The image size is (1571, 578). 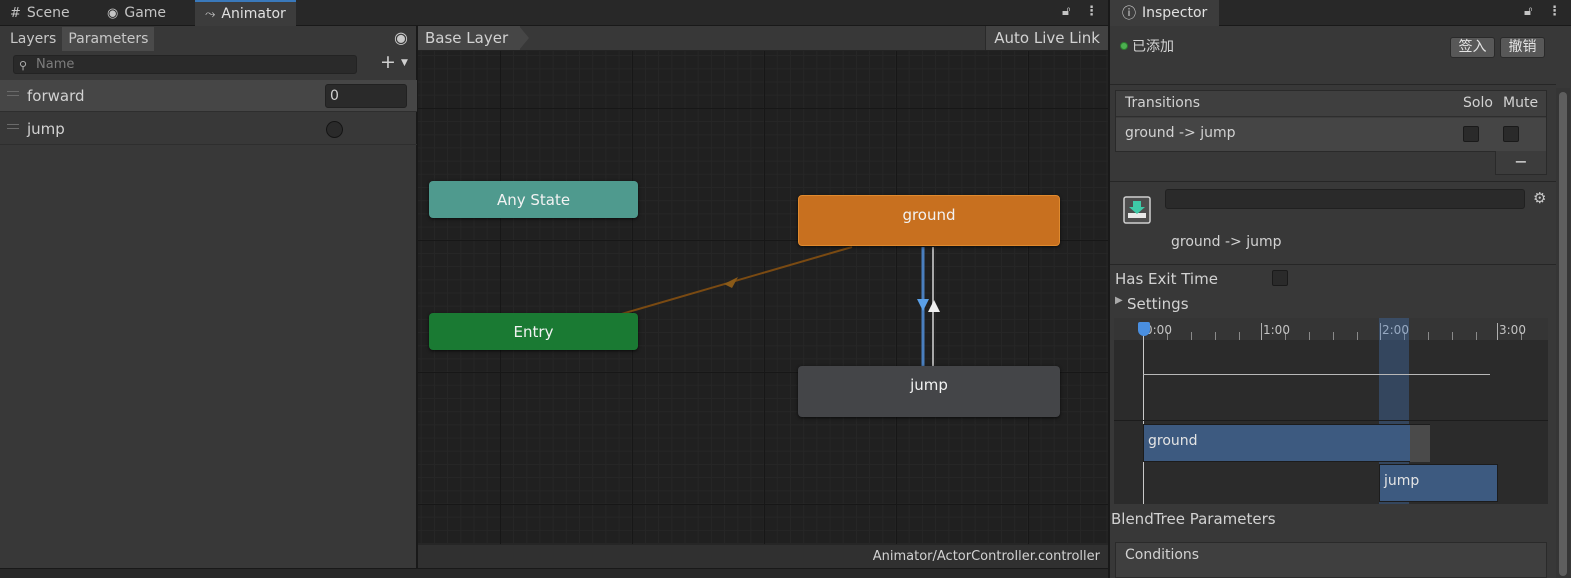 What do you see at coordinates (1420, 443) in the screenshot?
I see `source-bar-tail` at bounding box center [1420, 443].